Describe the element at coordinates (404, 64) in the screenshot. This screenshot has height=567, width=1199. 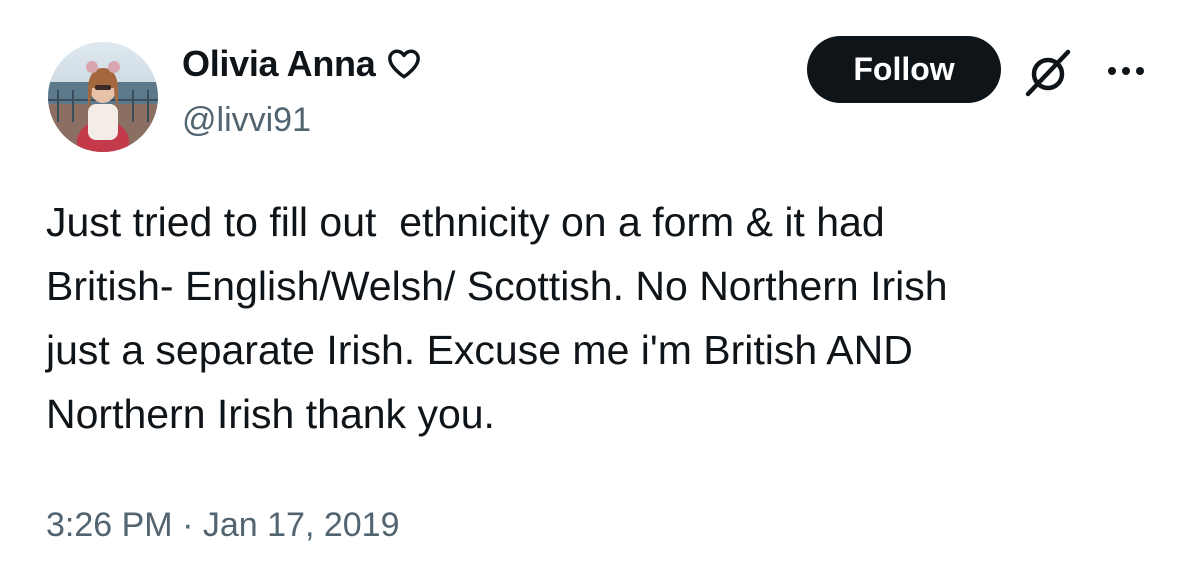
I see `heart-outline-icon` at that location.